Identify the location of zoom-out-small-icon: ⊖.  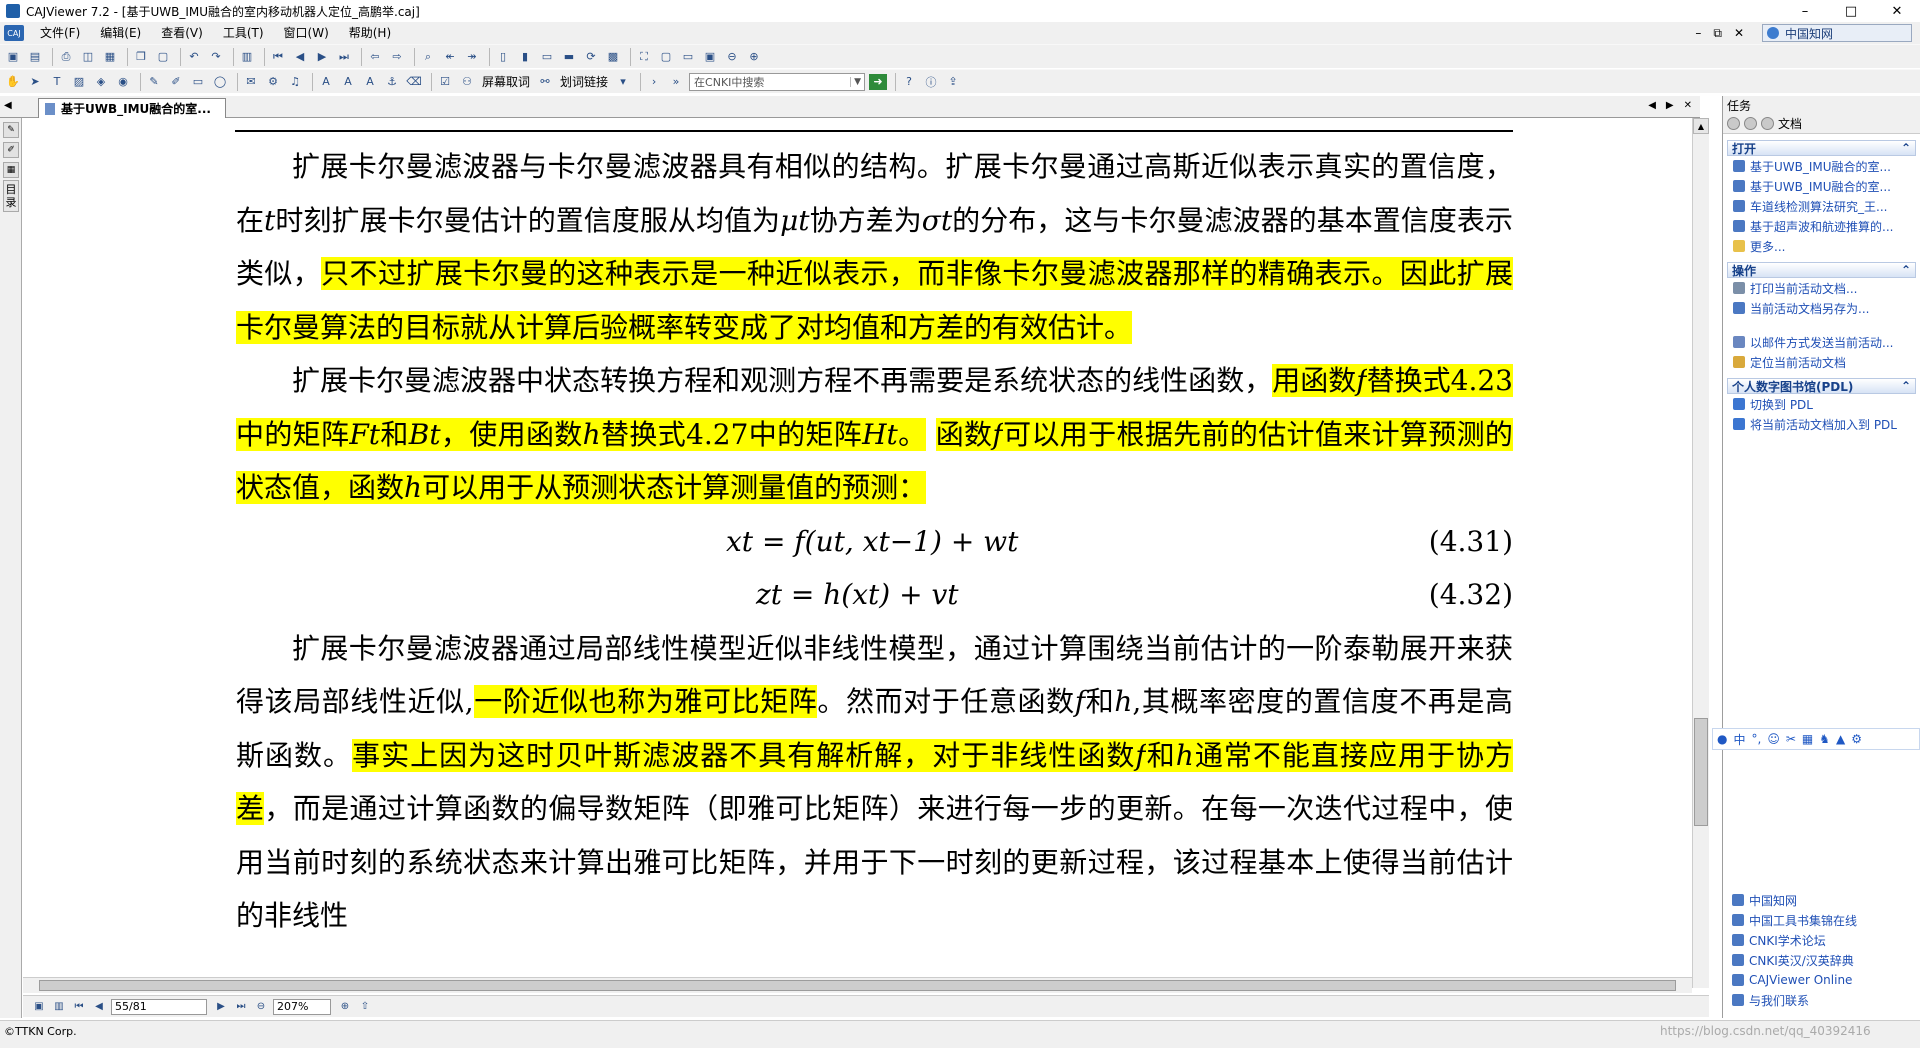
(261, 1007).